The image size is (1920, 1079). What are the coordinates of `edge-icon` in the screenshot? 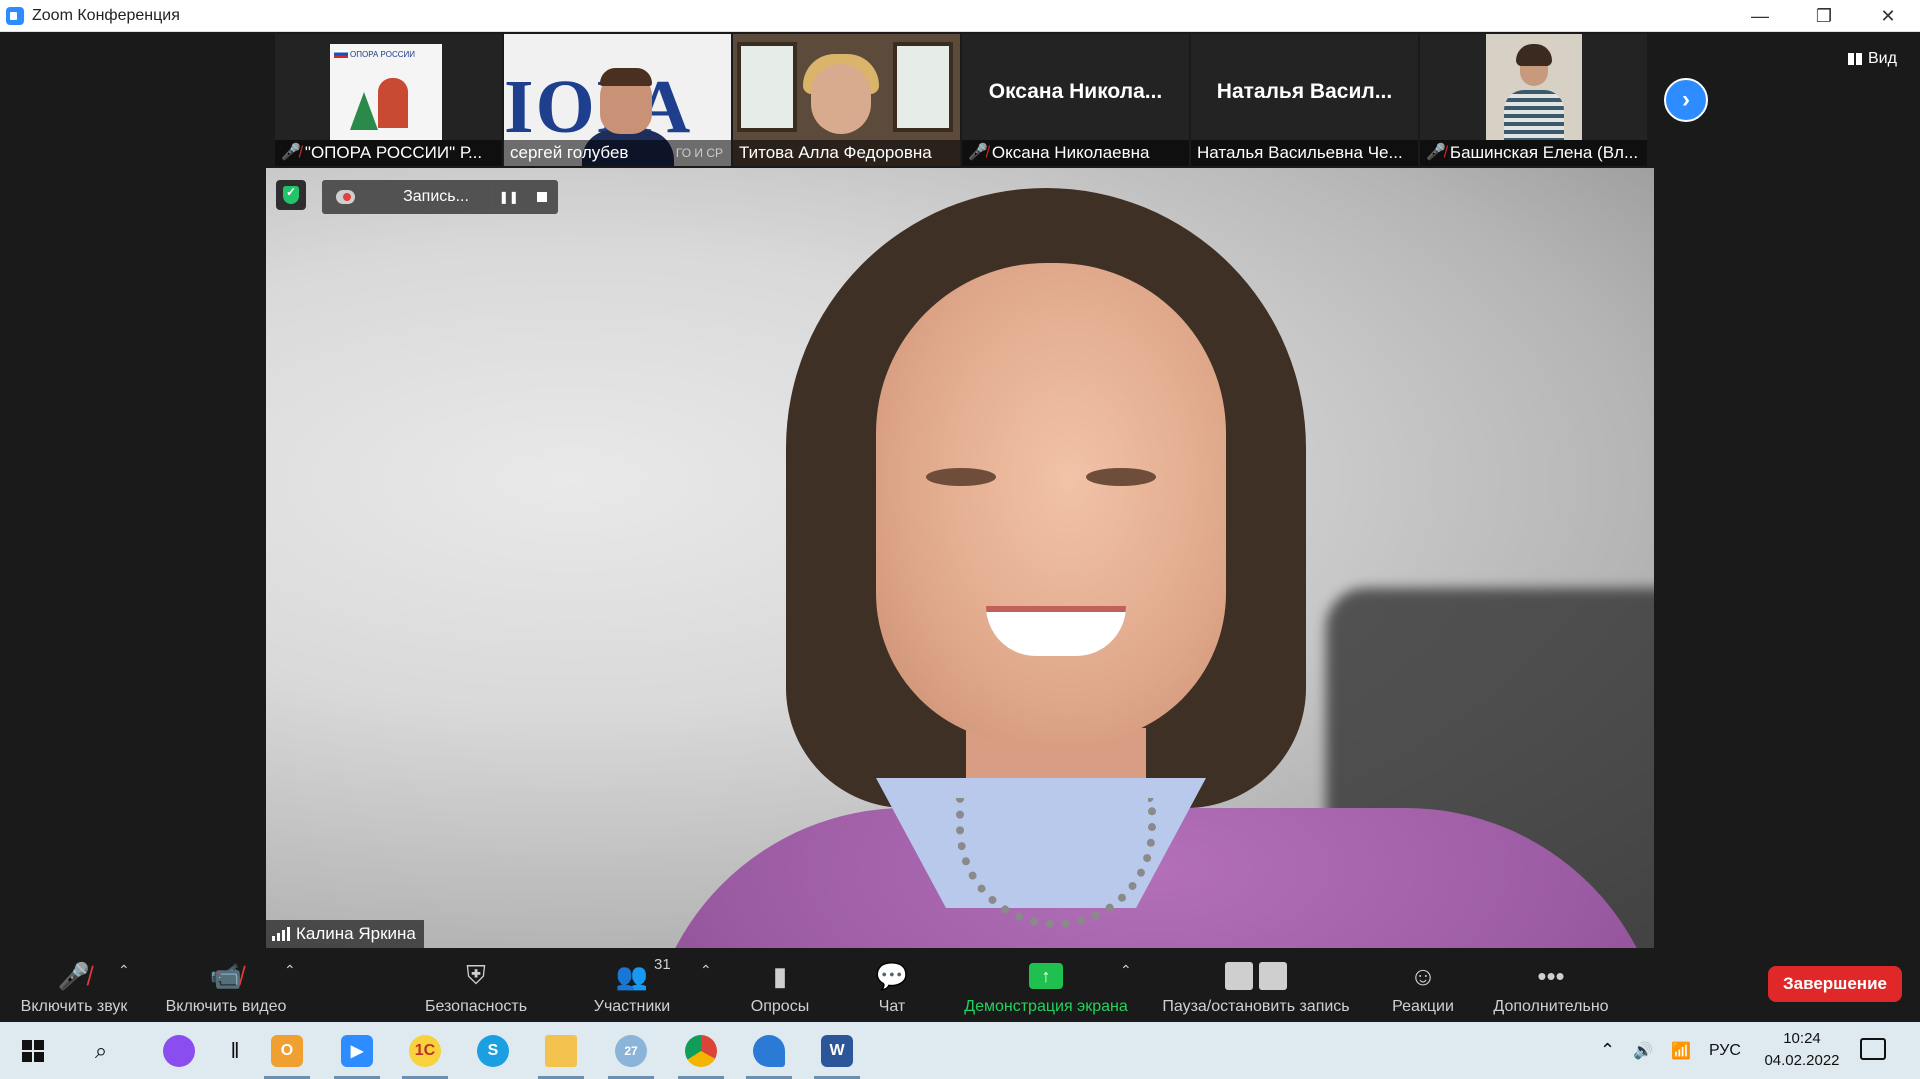 It's located at (769, 1050).